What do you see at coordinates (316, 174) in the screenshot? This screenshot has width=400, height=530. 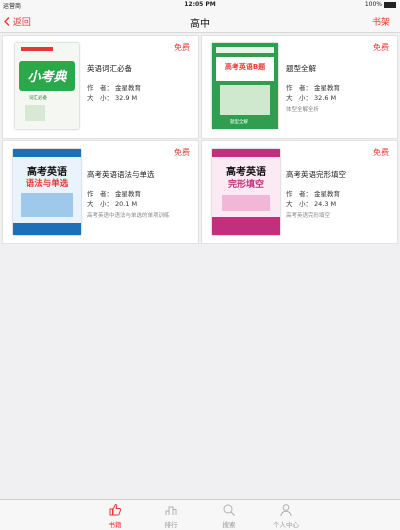 I see `book-title: 高考英语完形填空` at bounding box center [316, 174].